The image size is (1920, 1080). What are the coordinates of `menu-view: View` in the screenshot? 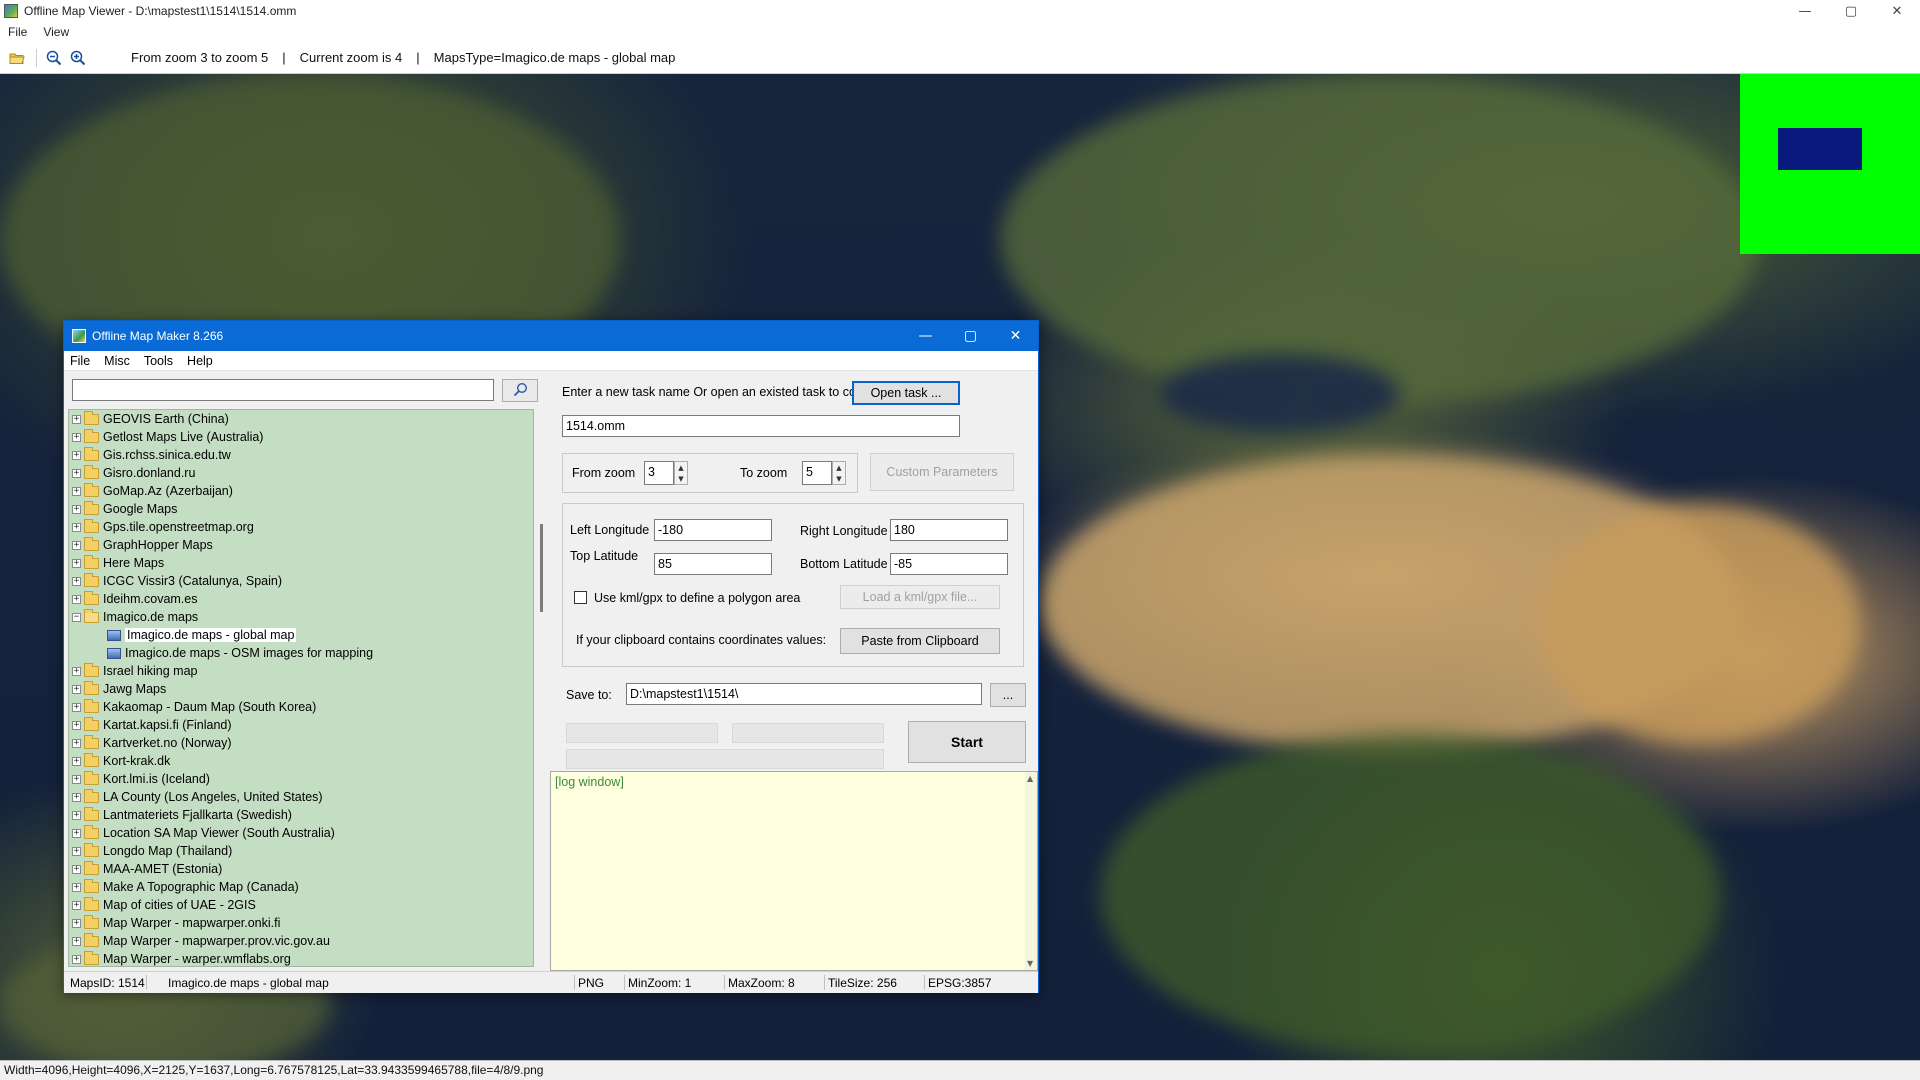 It's located at (56, 32).